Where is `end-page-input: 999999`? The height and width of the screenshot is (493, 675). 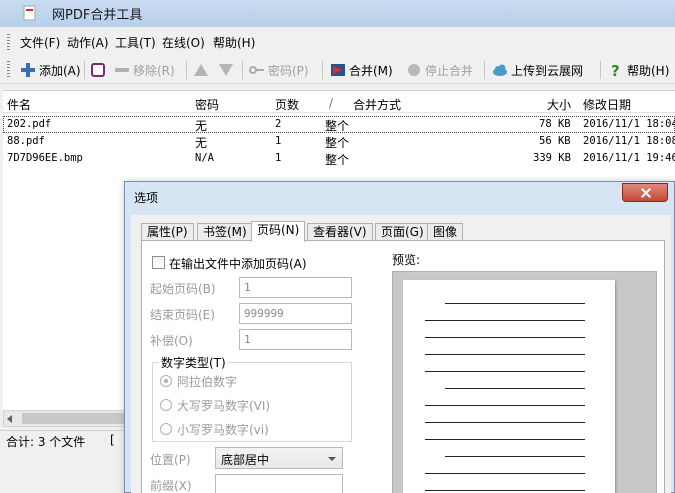
end-page-input: 999999 is located at coordinates (295, 313).